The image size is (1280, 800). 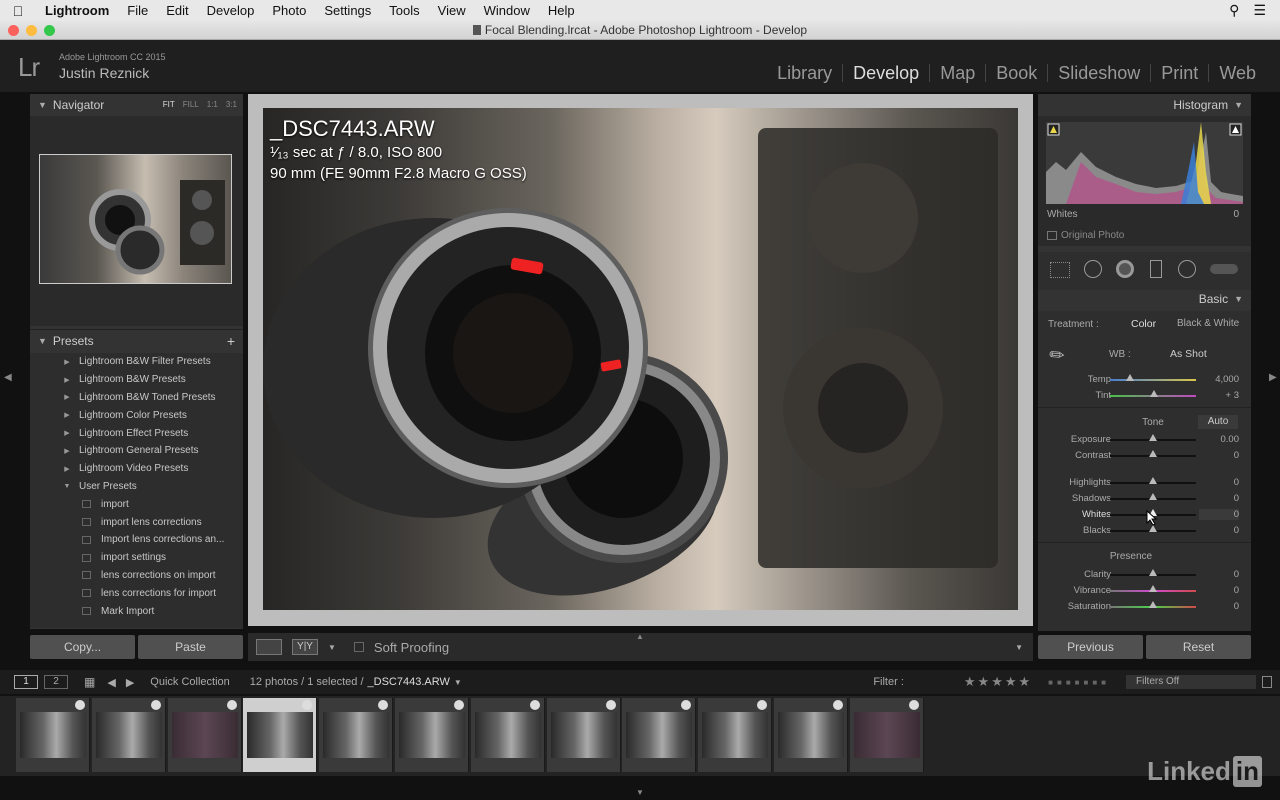 What do you see at coordinates (49, 30) in the screenshot?
I see `zoom-window-button` at bounding box center [49, 30].